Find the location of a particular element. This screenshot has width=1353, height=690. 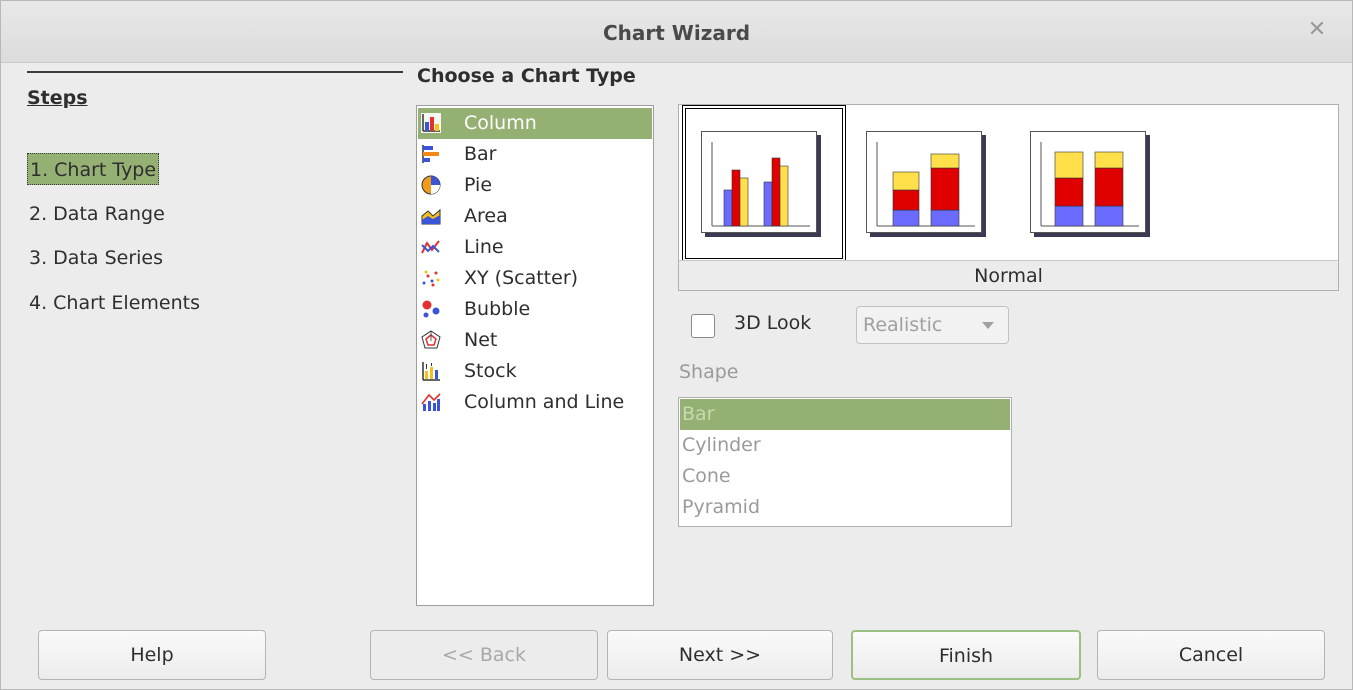

net-chart-icon is located at coordinates (431, 339).